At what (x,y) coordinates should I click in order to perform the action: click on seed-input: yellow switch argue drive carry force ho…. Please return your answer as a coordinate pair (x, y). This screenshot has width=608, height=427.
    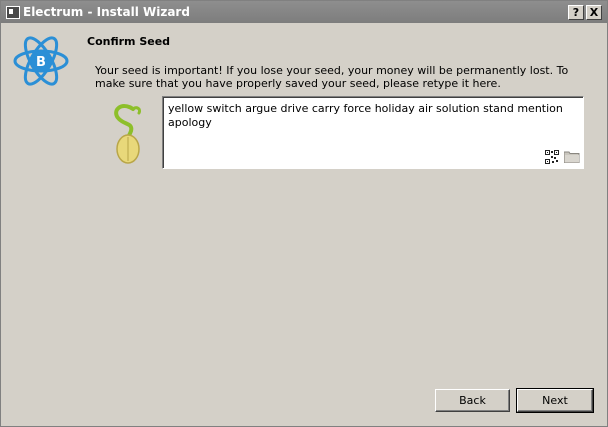
    Looking at the image, I should click on (373, 132).